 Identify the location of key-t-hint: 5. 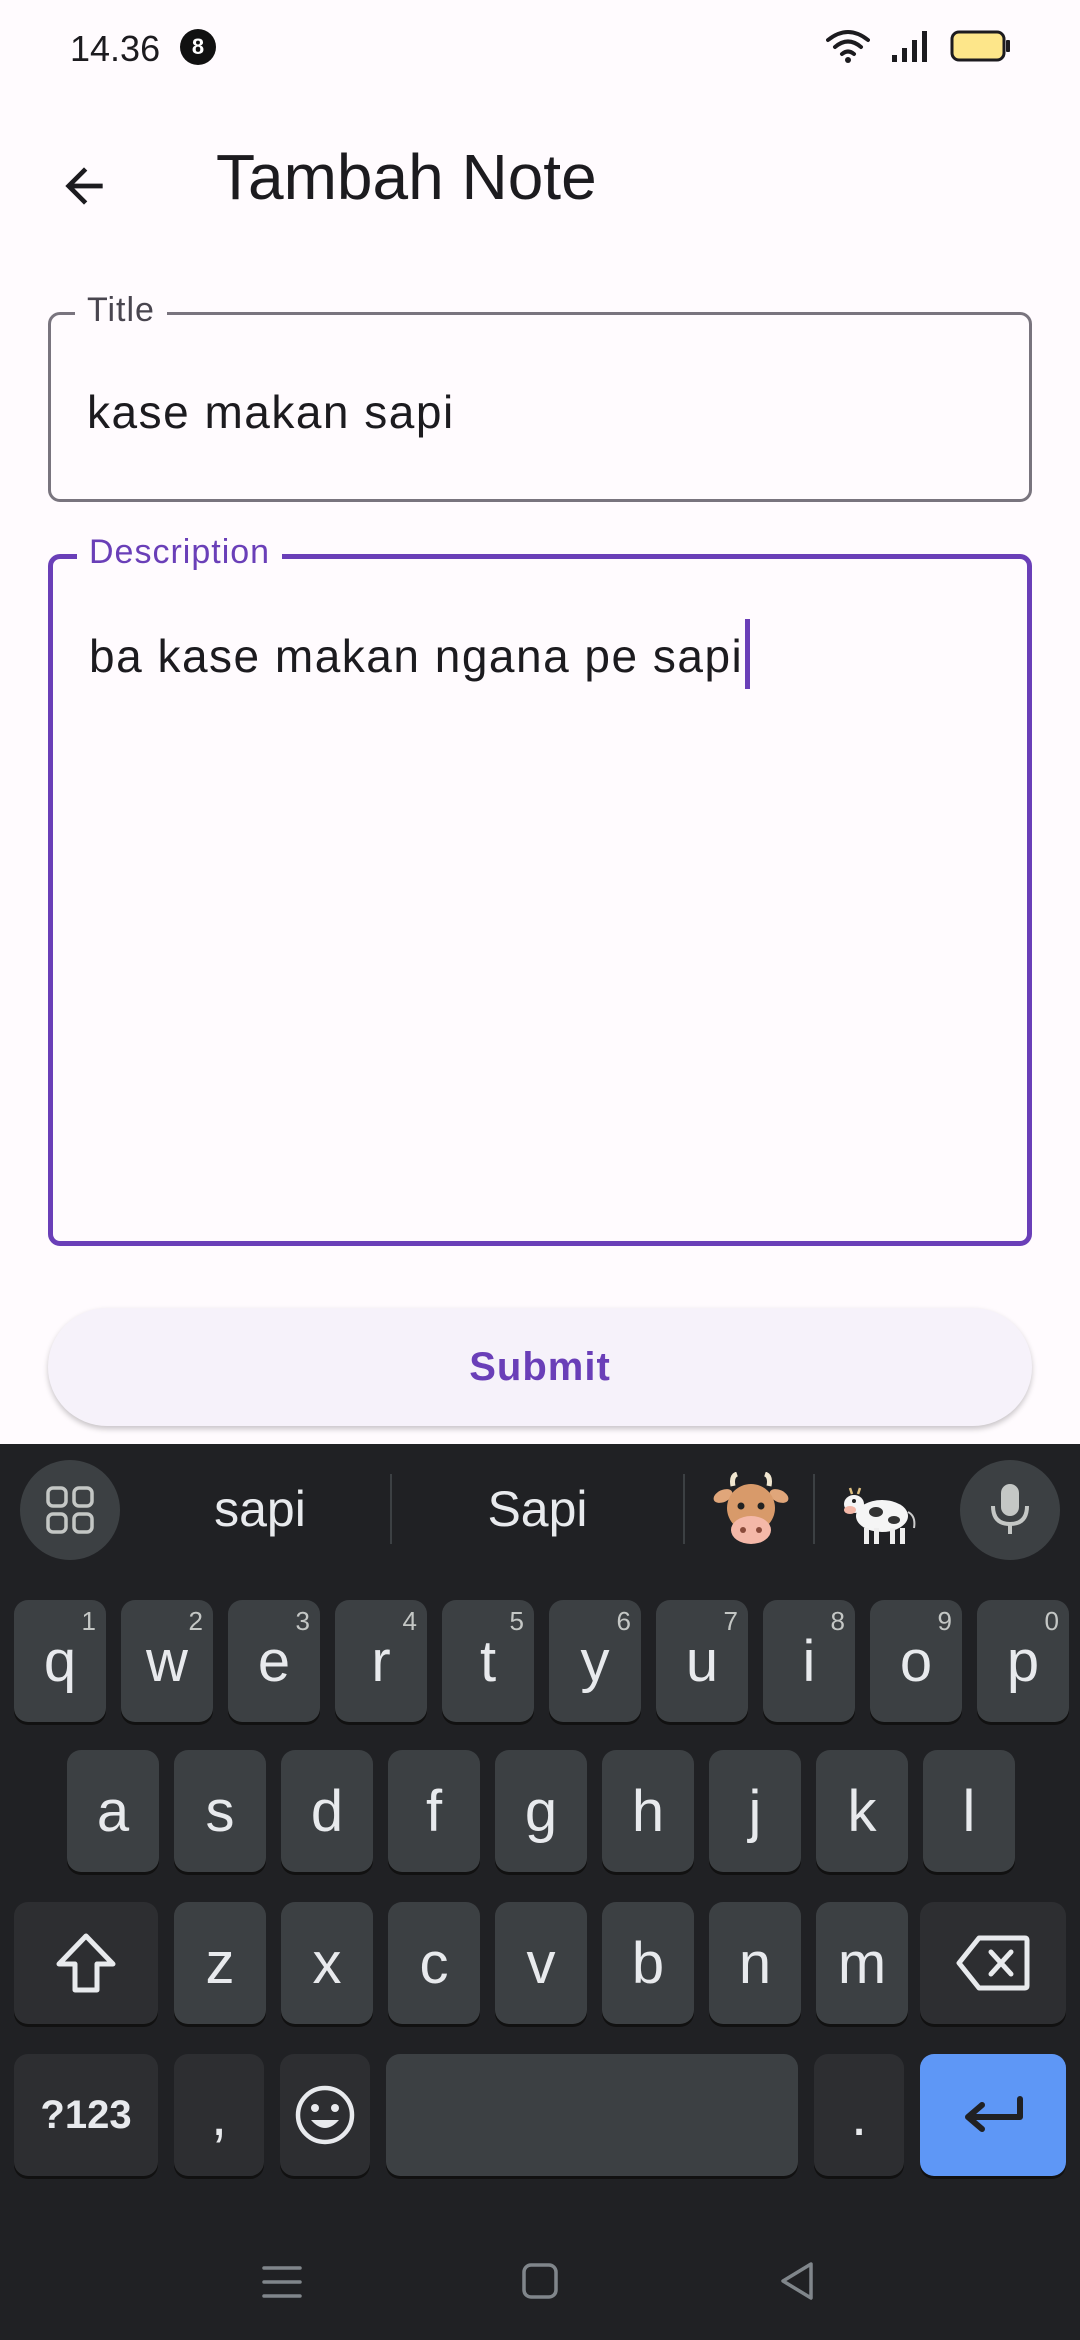
(516, 1621).